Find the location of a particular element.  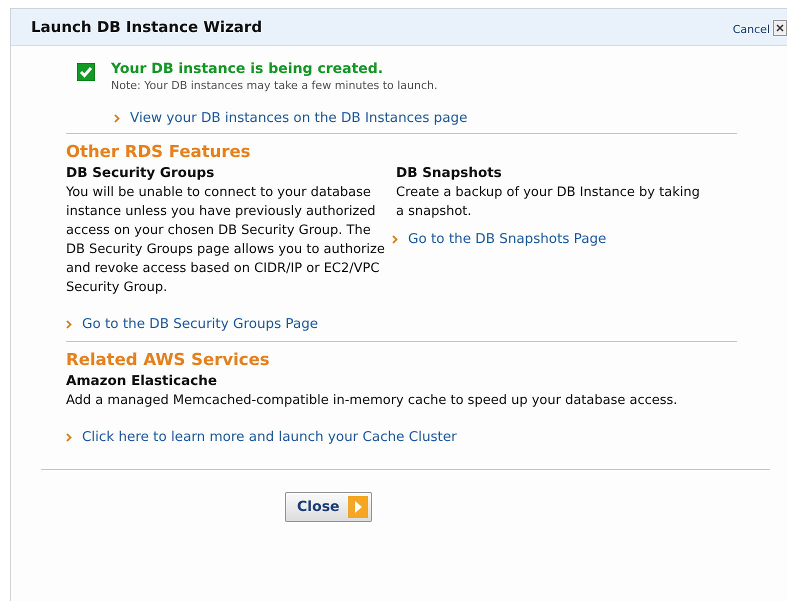

close-button: Close is located at coordinates (328, 507).